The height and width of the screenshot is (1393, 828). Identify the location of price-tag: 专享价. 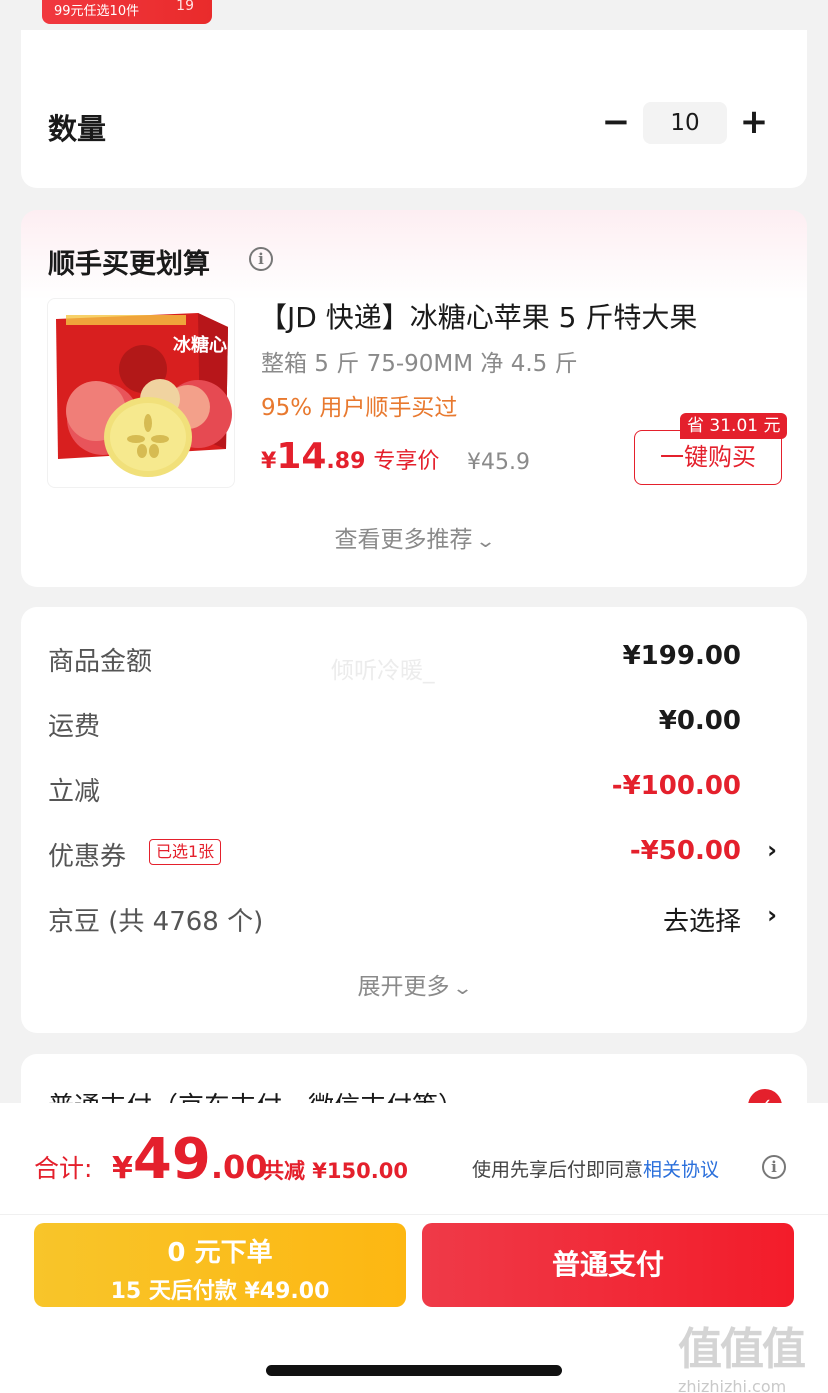
(406, 461).